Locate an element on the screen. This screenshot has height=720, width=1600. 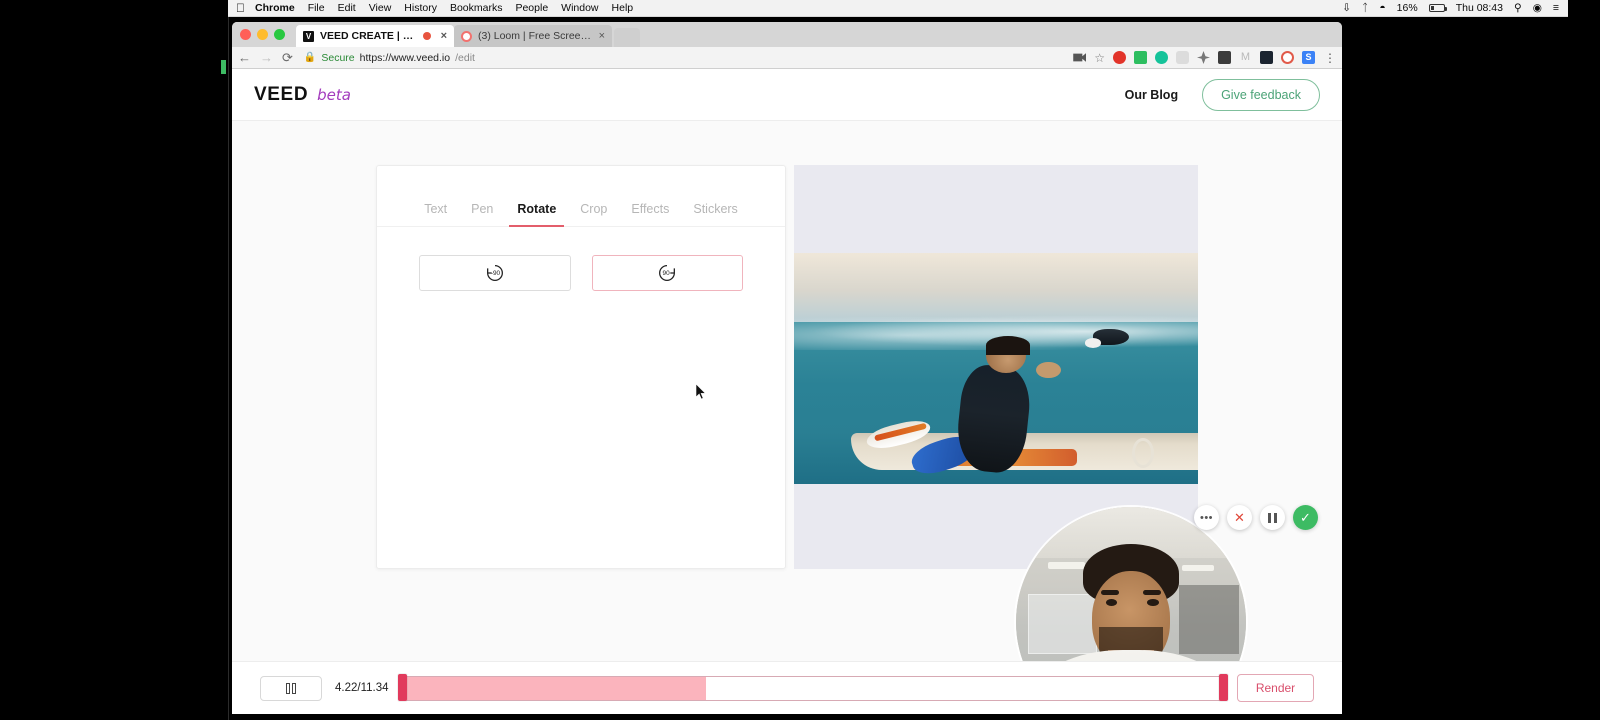
tab-text: Text is located at coordinates (435, 214).